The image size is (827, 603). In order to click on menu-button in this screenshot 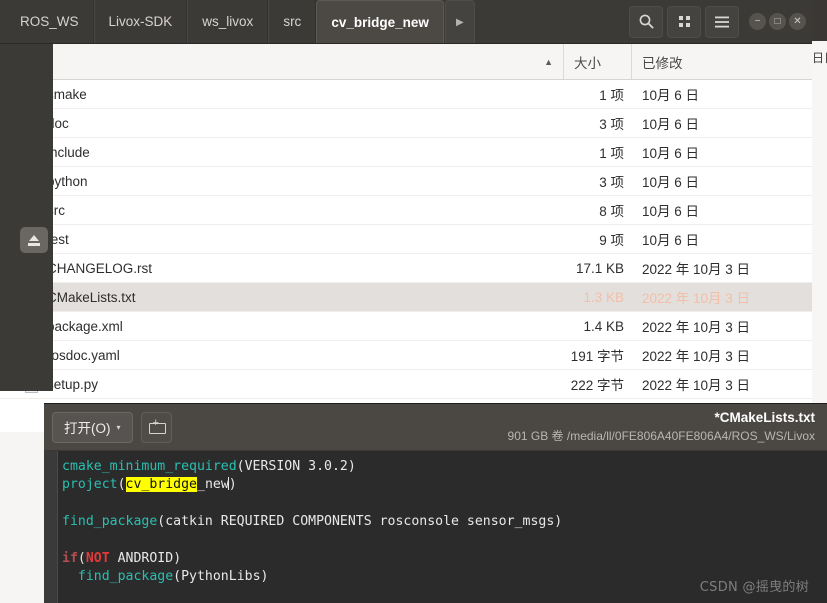, I will do `click(722, 21)`.